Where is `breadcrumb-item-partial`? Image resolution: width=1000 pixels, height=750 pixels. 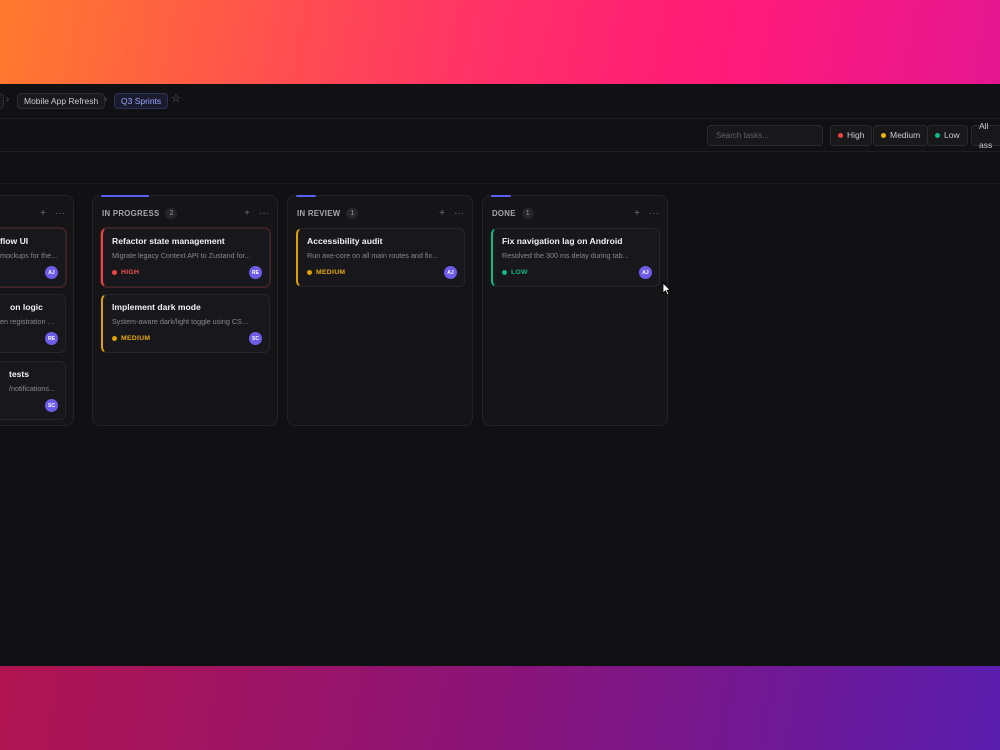 breadcrumb-item-partial is located at coordinates (2, 101).